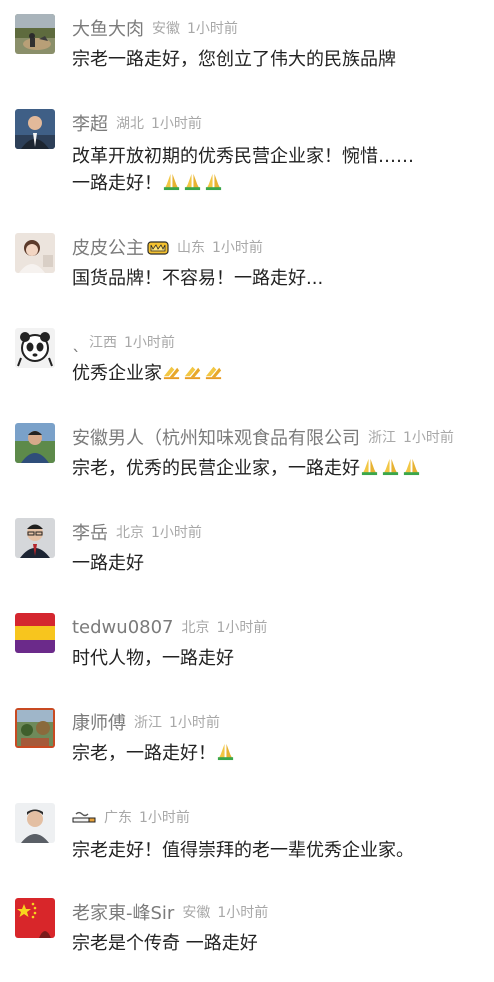 The image size is (494, 982). What do you see at coordinates (103, 343) in the screenshot?
I see `region-label: 江西` at bounding box center [103, 343].